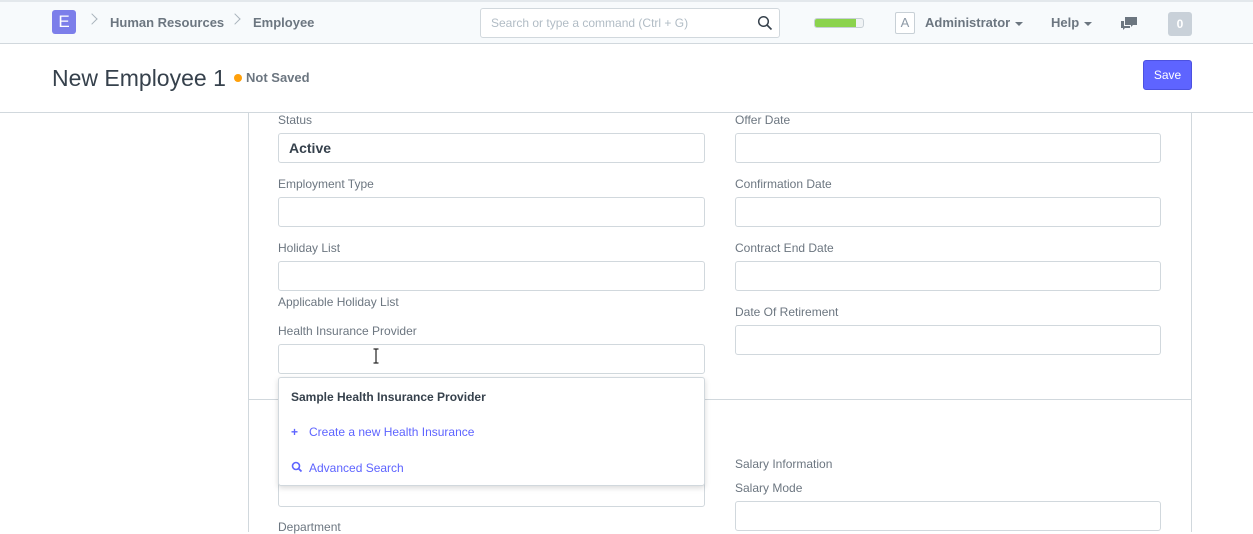 Image resolution: width=1253 pixels, height=534 pixels. What do you see at coordinates (1180, 24) in the screenshot?
I see `notification-badge: 0` at bounding box center [1180, 24].